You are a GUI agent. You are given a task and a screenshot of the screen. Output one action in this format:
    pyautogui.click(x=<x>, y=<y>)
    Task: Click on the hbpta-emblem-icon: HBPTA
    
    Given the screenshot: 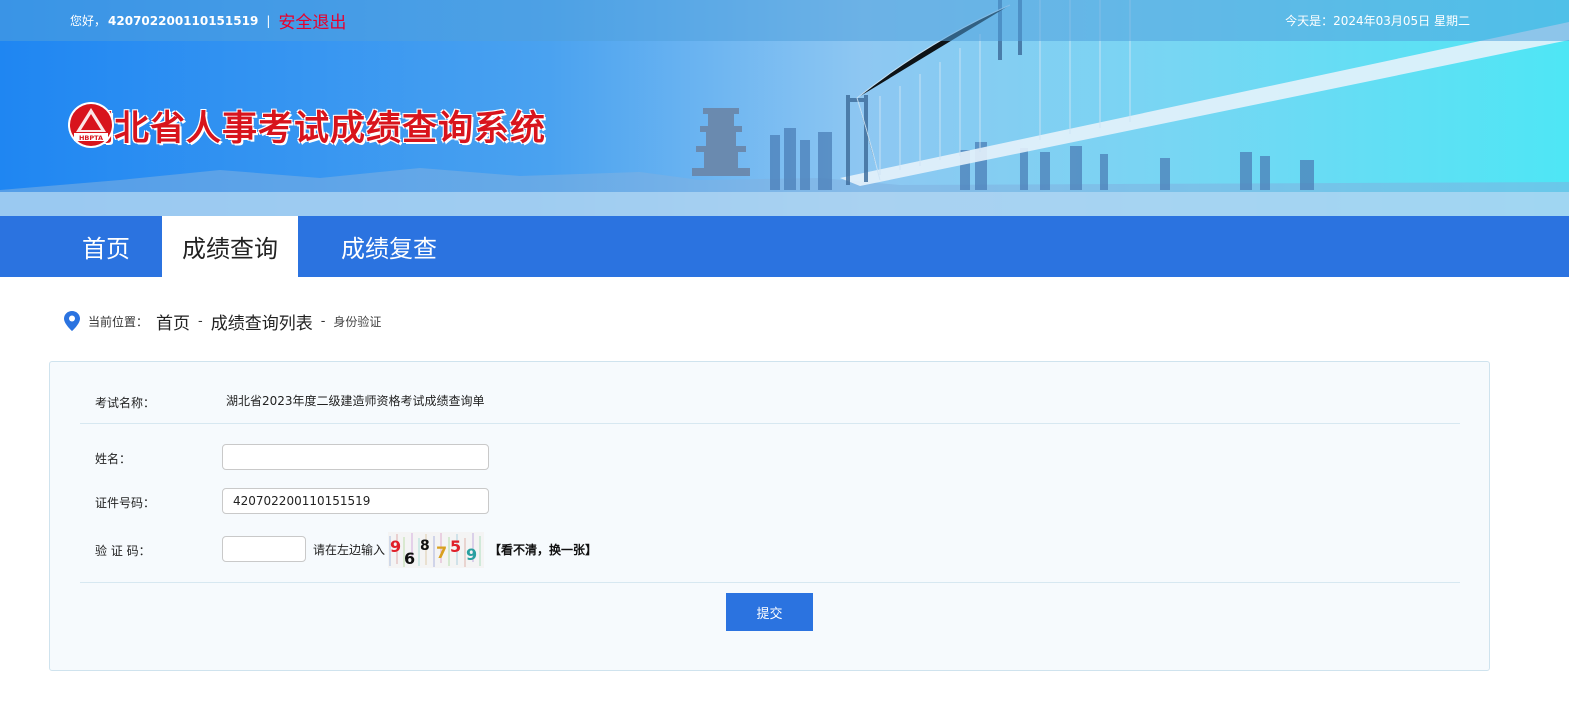 What is the action you would take?
    pyautogui.click(x=91, y=125)
    